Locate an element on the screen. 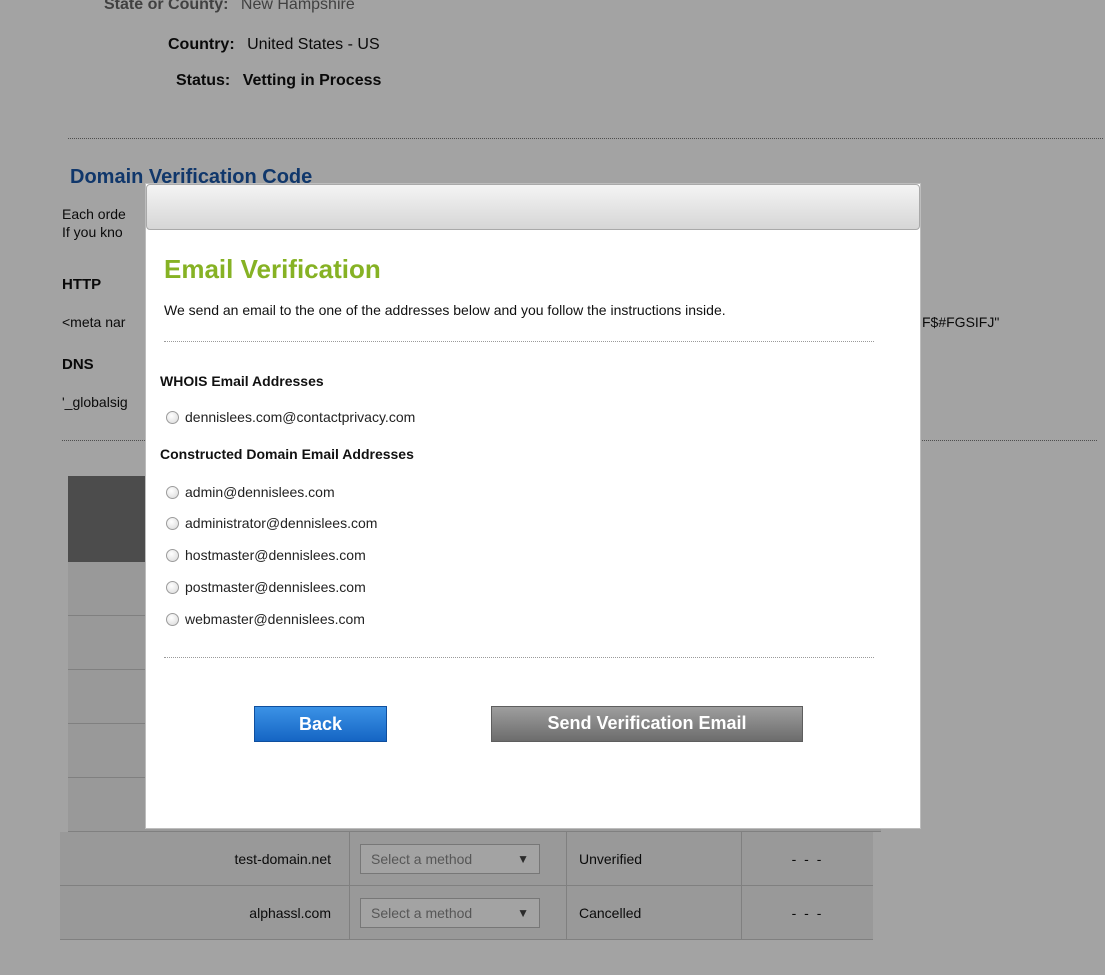  dialog-titlebar is located at coordinates (533, 207).